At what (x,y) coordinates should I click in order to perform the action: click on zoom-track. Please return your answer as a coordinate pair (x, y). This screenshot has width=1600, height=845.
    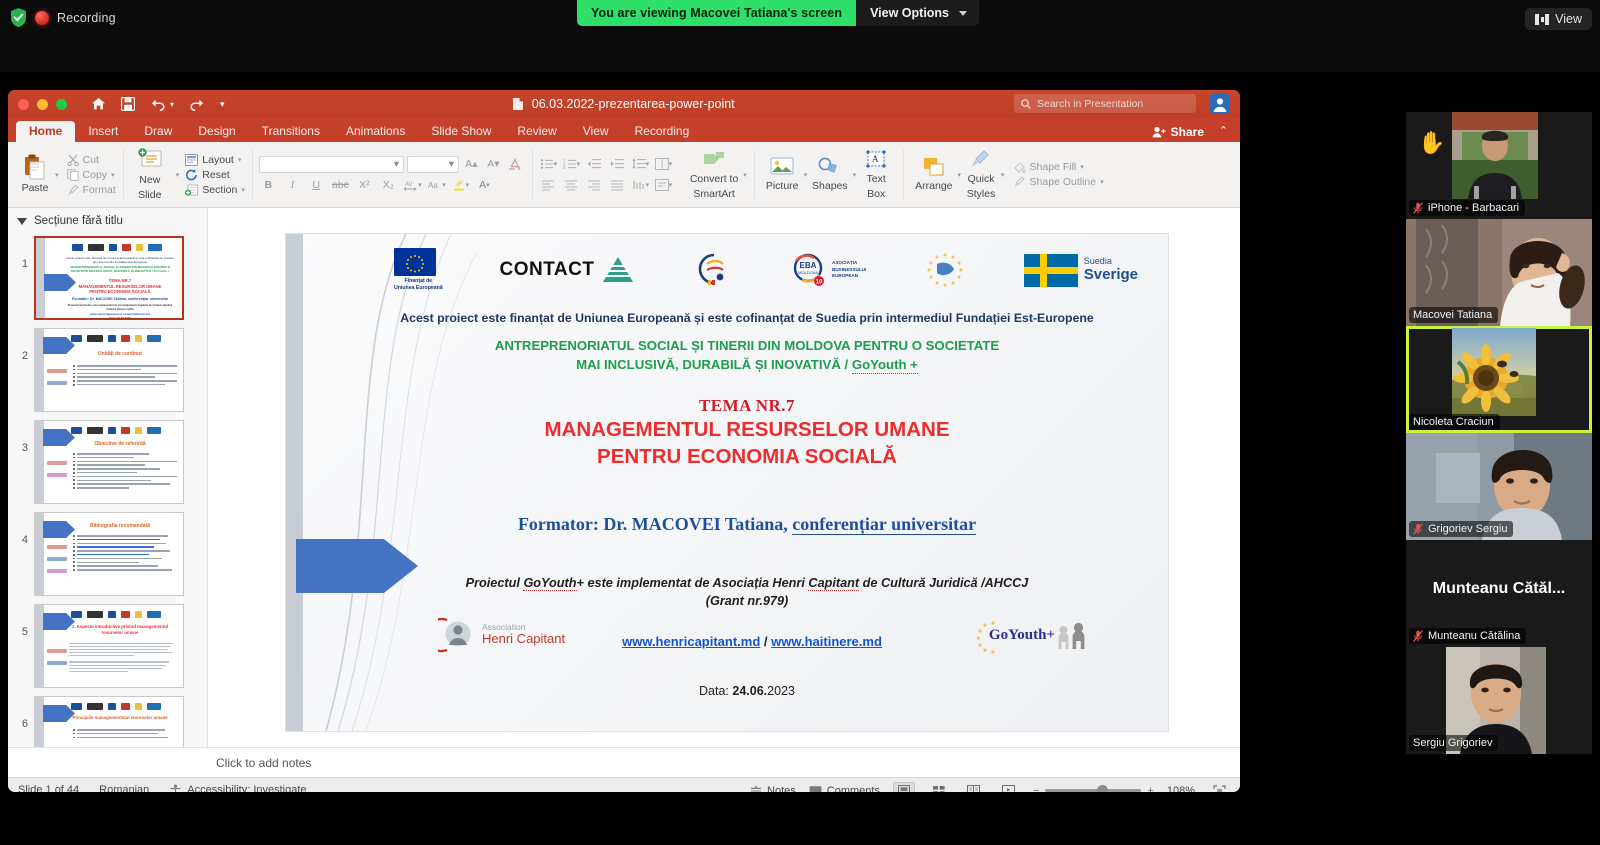
    Looking at the image, I should click on (1093, 788).